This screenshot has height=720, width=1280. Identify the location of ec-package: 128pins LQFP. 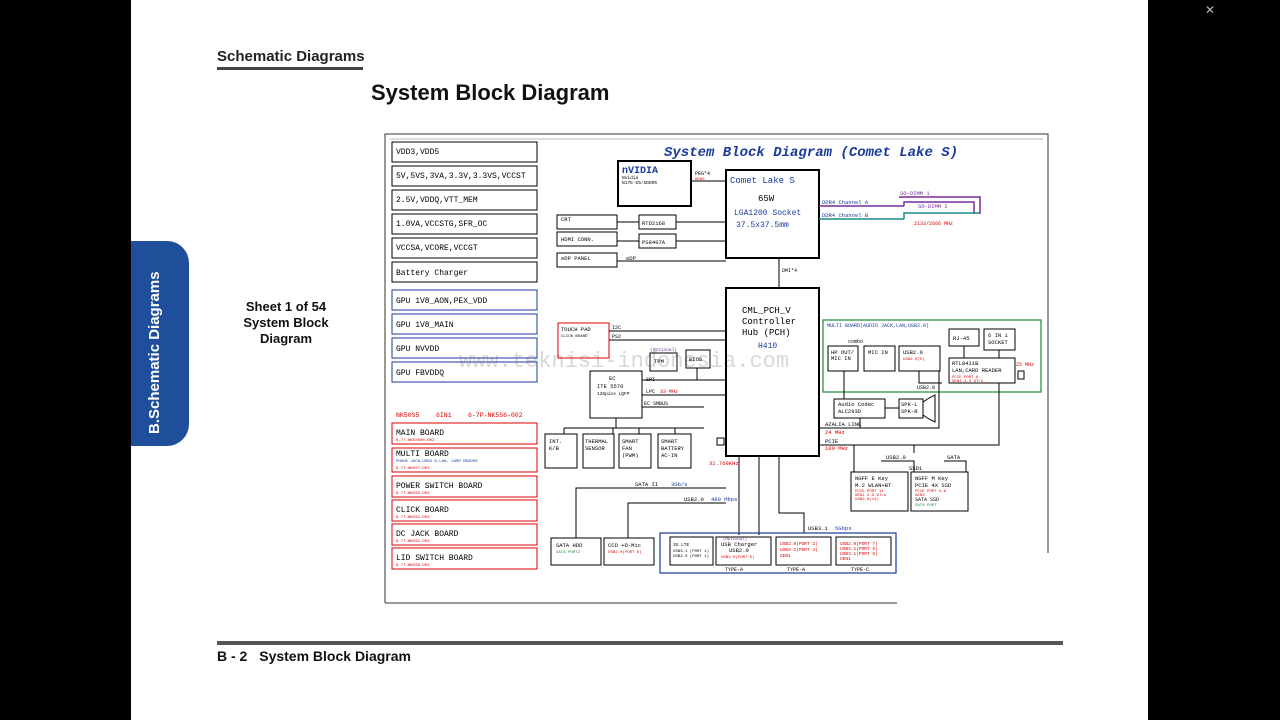
(613, 394).